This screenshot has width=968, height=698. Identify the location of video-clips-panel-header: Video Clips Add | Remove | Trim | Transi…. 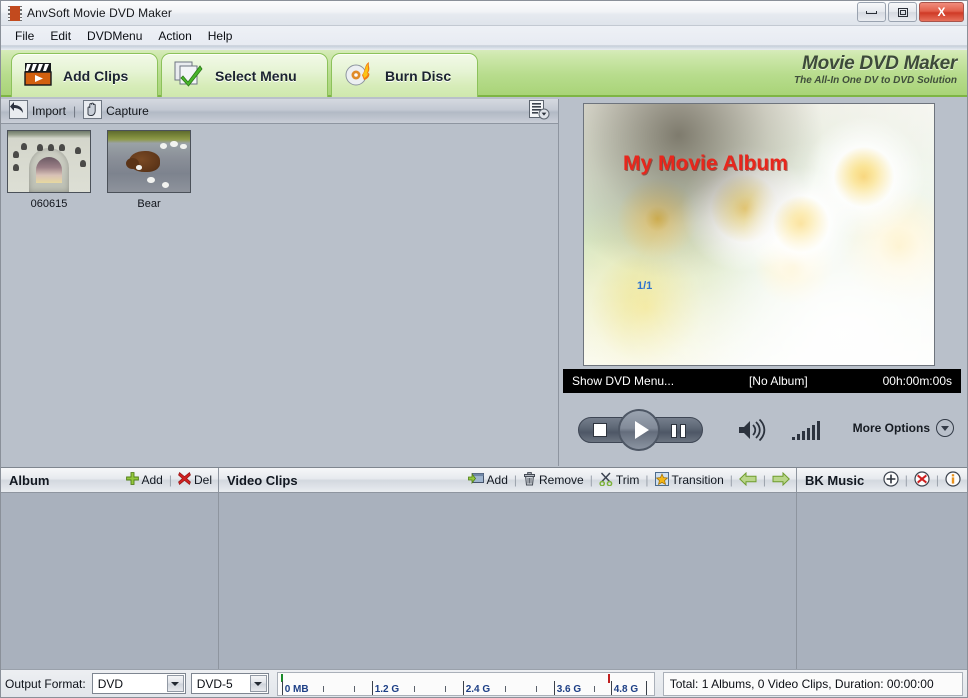
(508, 480).